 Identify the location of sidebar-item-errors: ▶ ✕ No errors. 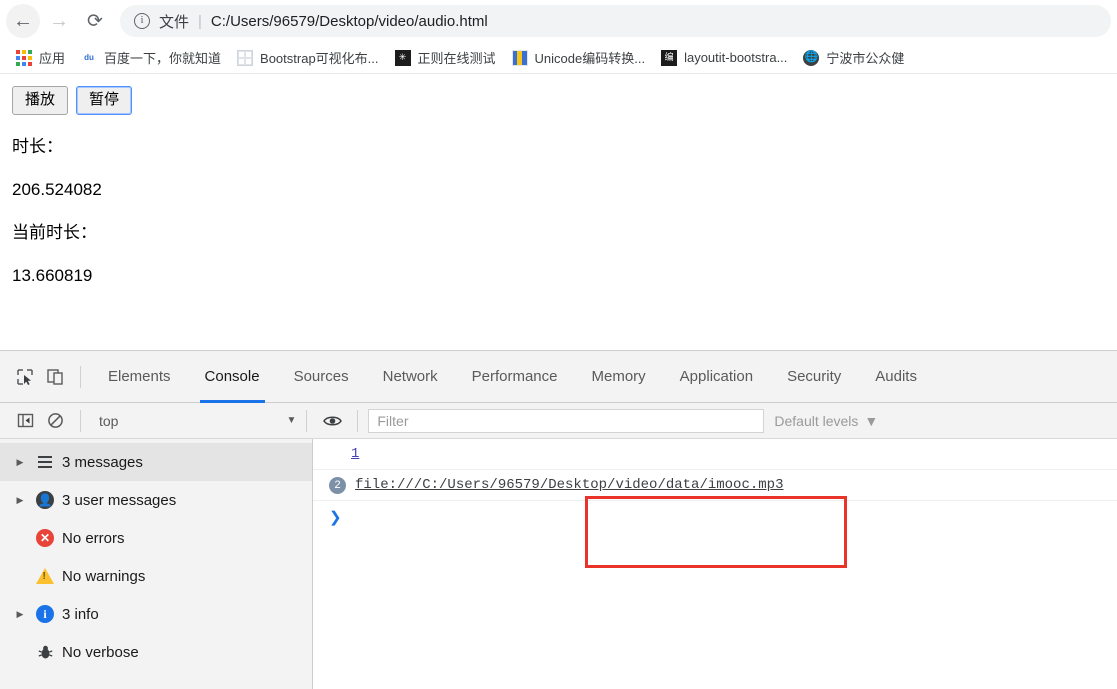
(156, 538).